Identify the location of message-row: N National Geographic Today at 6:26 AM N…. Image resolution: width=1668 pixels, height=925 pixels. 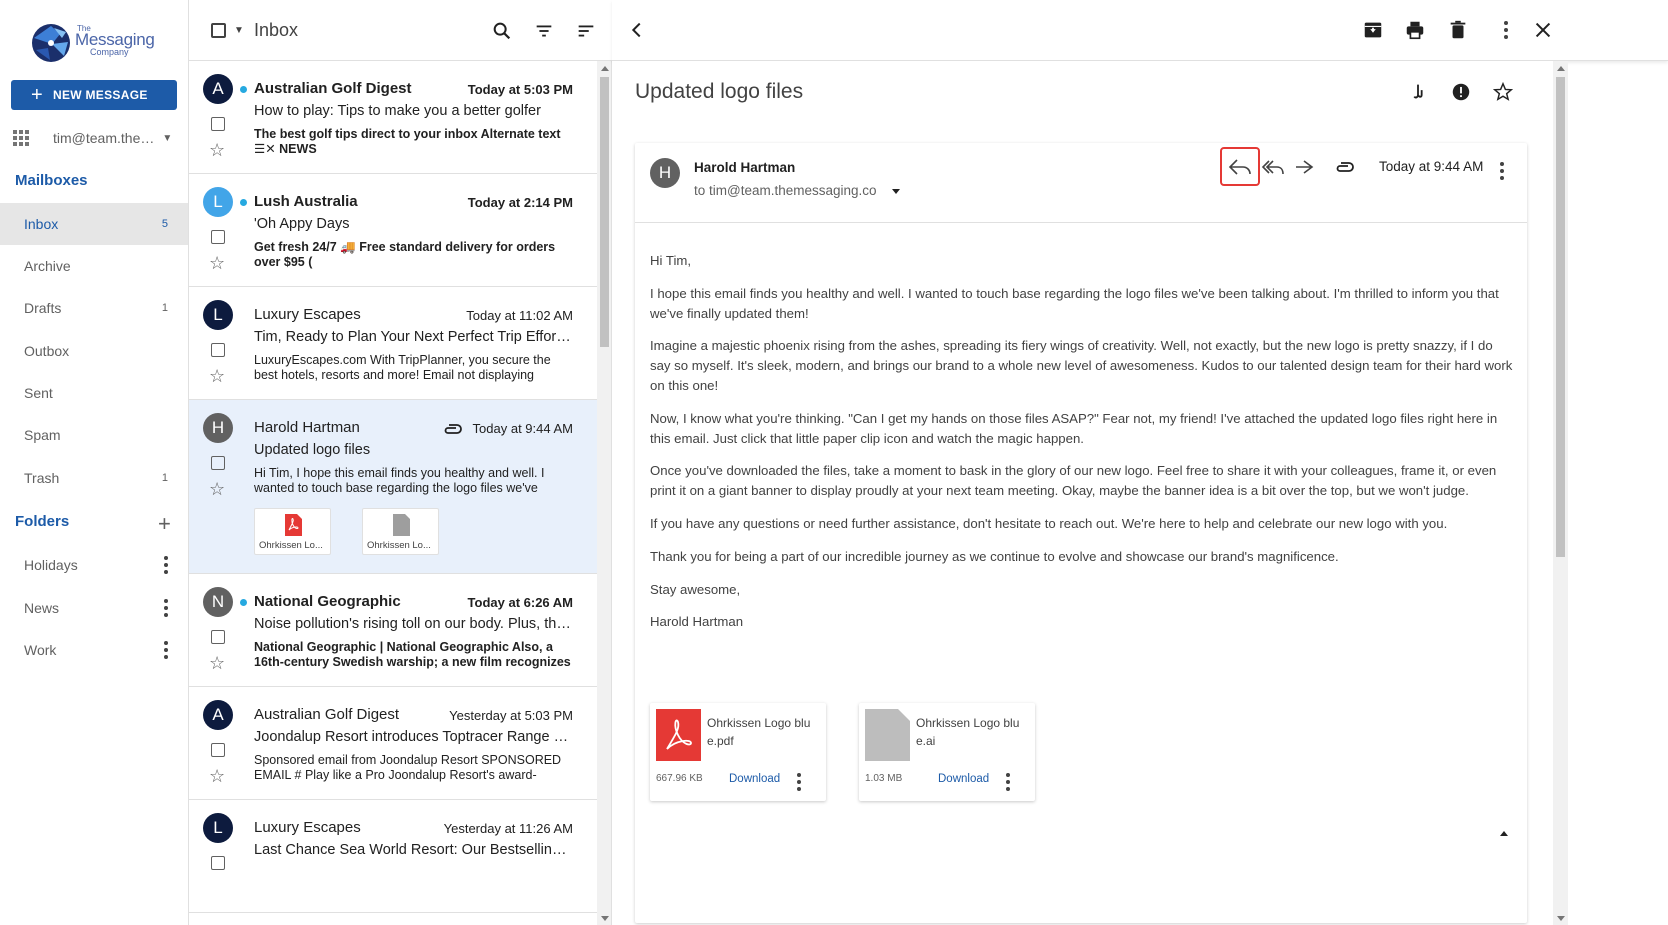
(393, 630).